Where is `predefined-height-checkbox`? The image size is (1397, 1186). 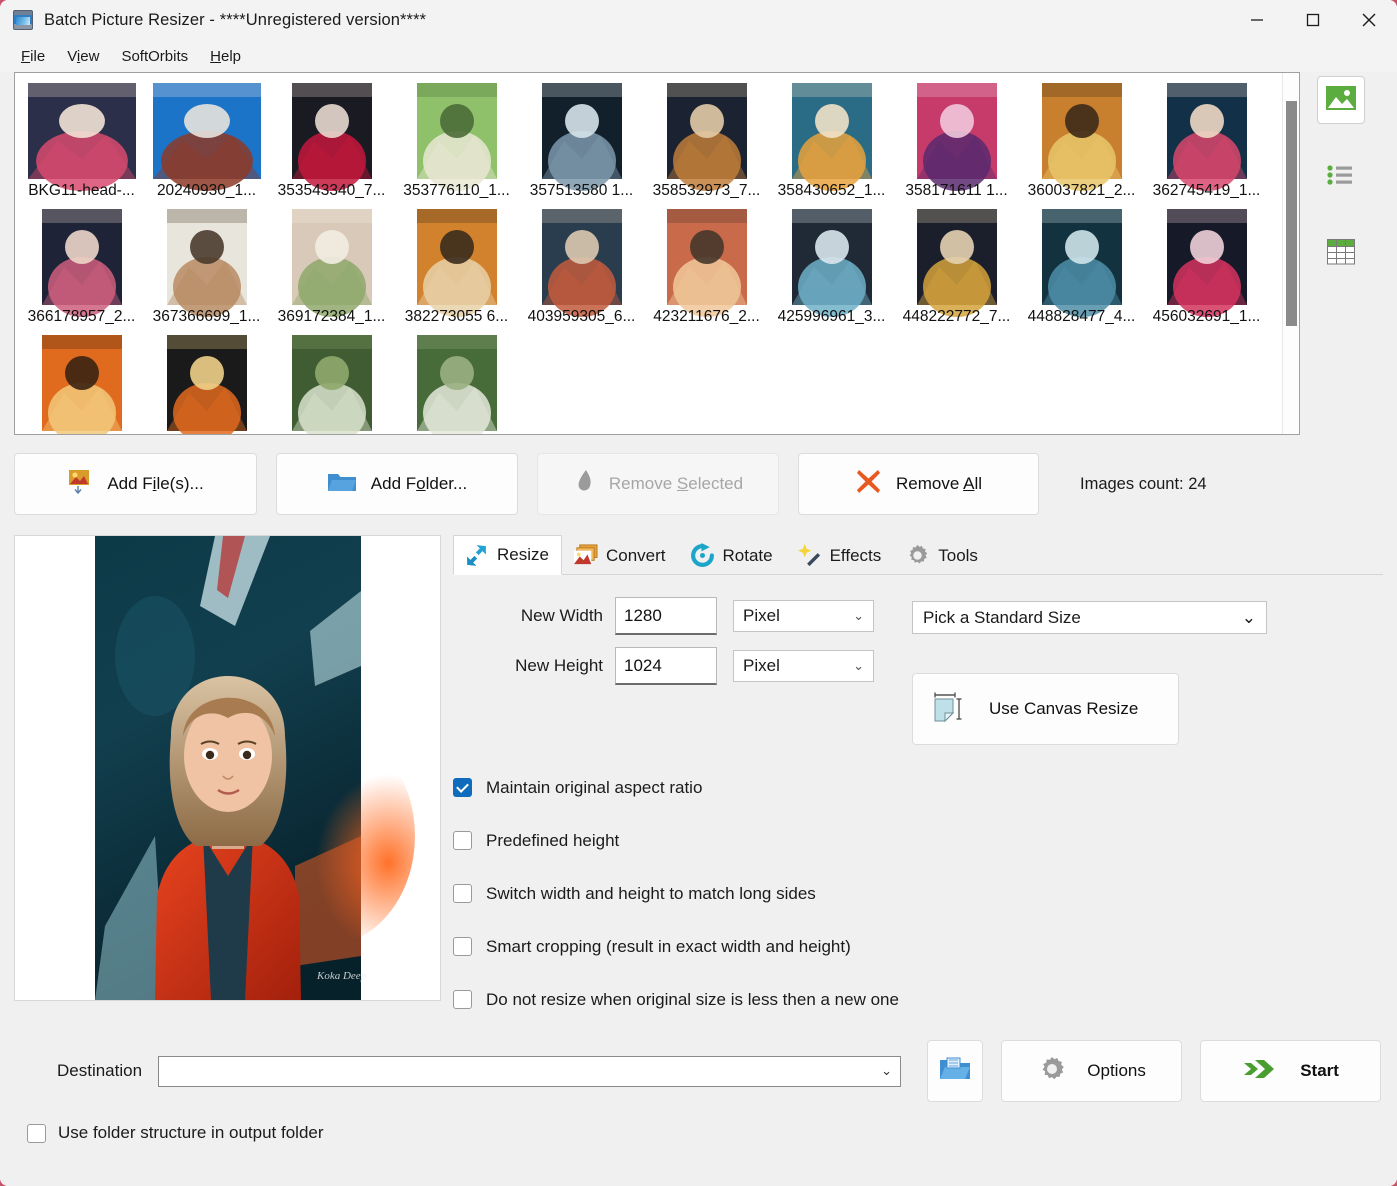
predefined-height-checkbox is located at coordinates (462, 840).